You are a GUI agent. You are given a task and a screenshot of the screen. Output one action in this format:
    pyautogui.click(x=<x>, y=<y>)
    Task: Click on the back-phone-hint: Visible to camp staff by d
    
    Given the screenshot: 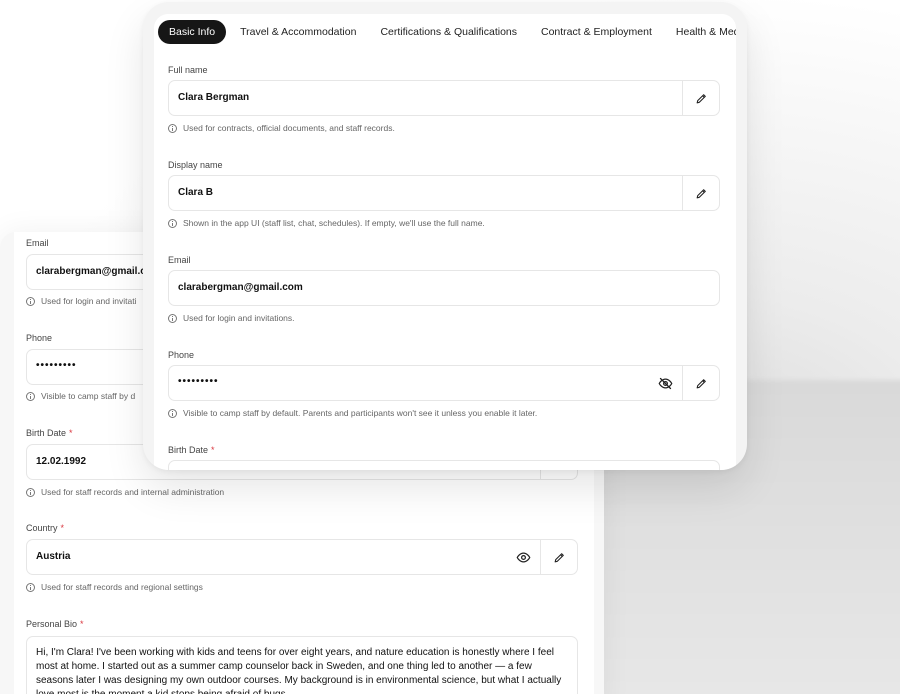 What is the action you would take?
    pyautogui.click(x=80, y=396)
    